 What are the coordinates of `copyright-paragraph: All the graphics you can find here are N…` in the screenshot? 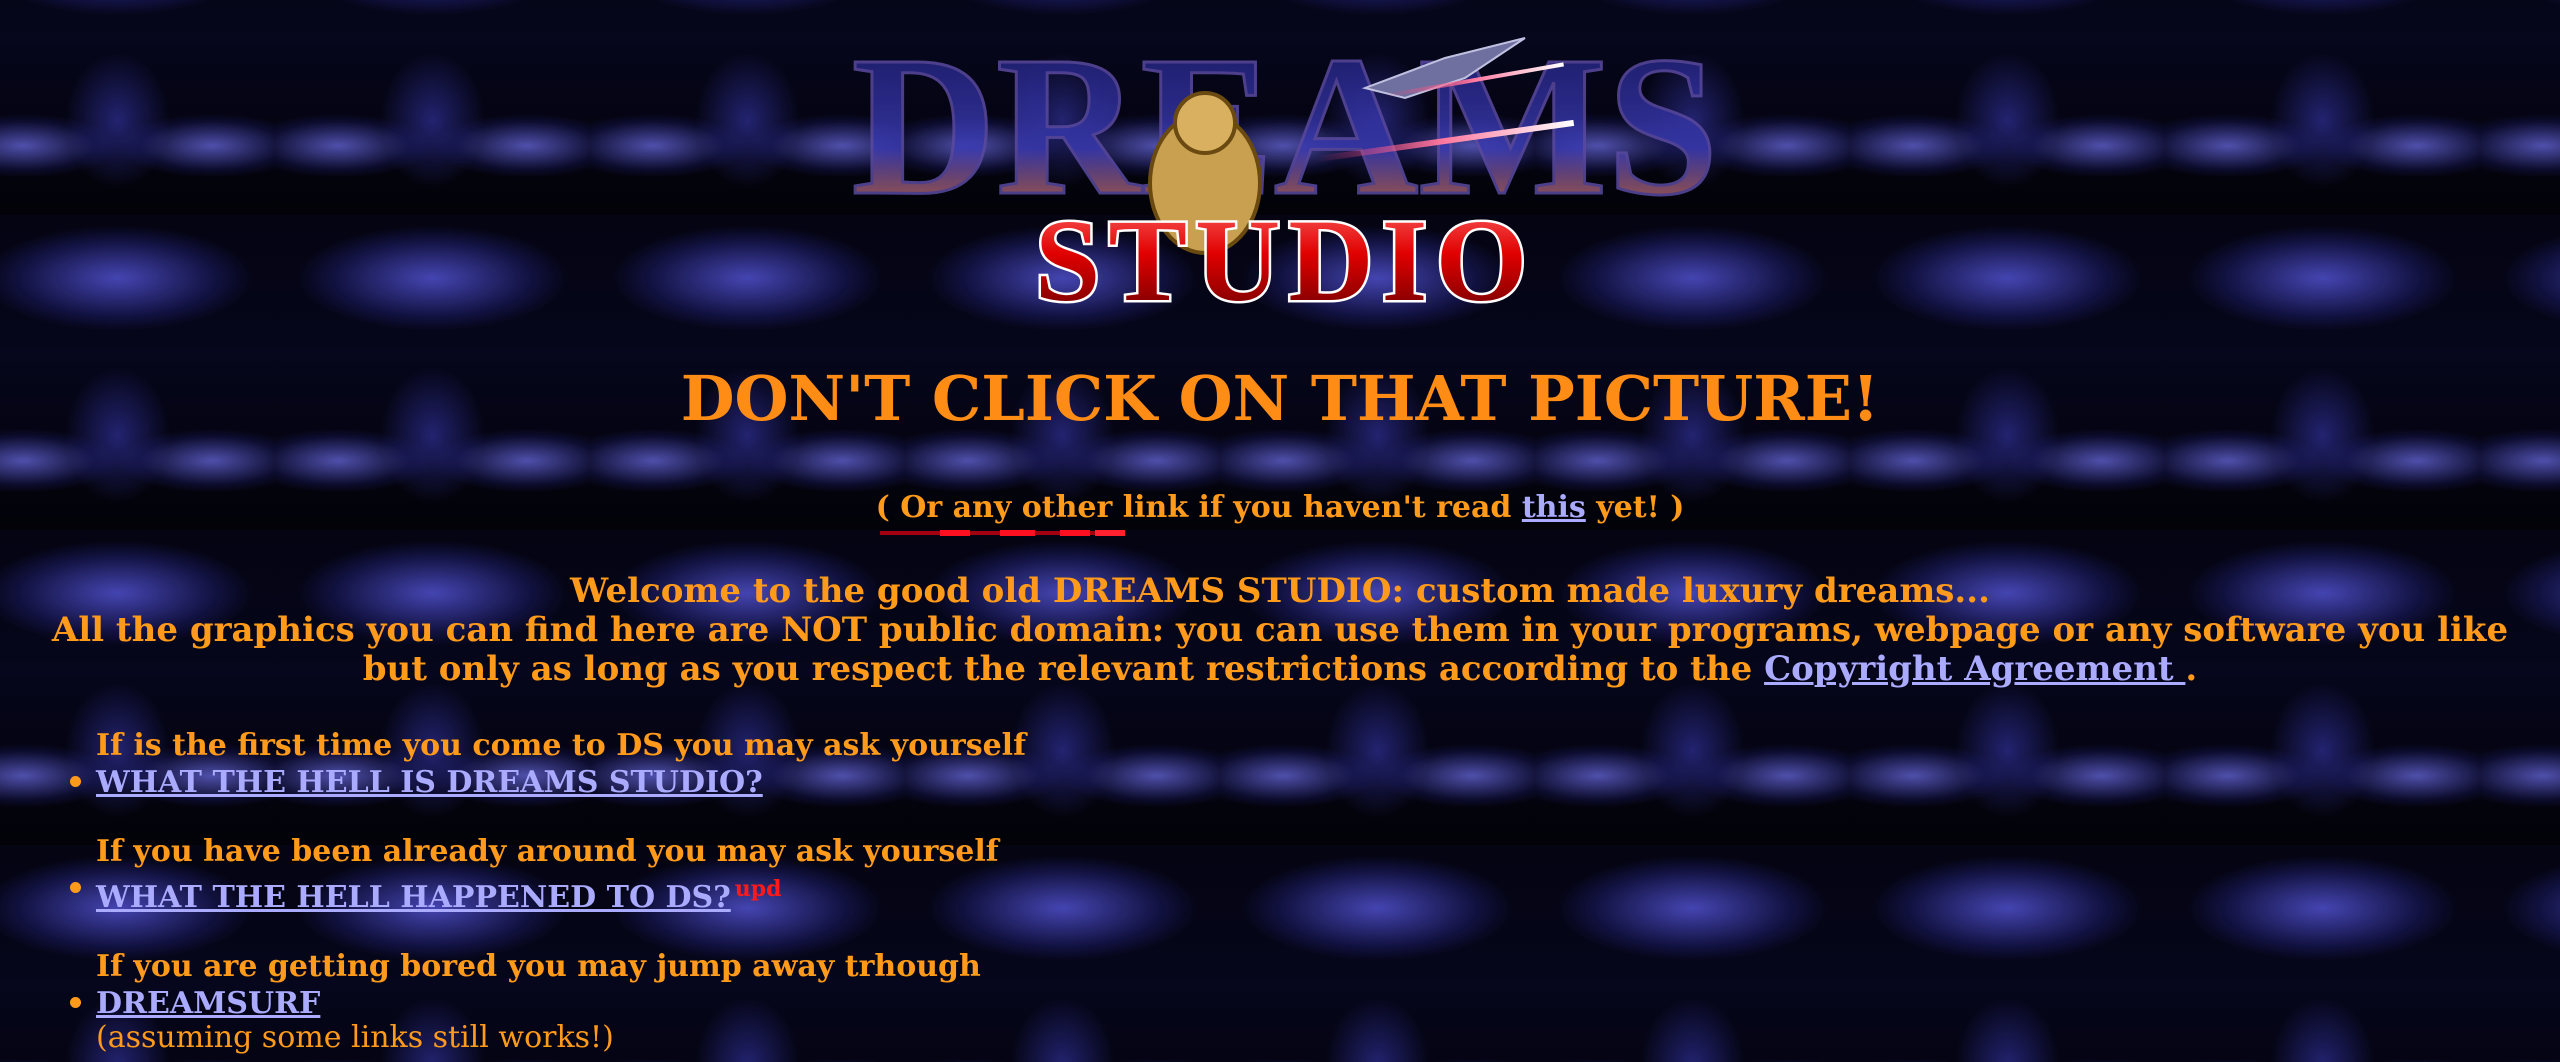 It's located at (1280, 650).